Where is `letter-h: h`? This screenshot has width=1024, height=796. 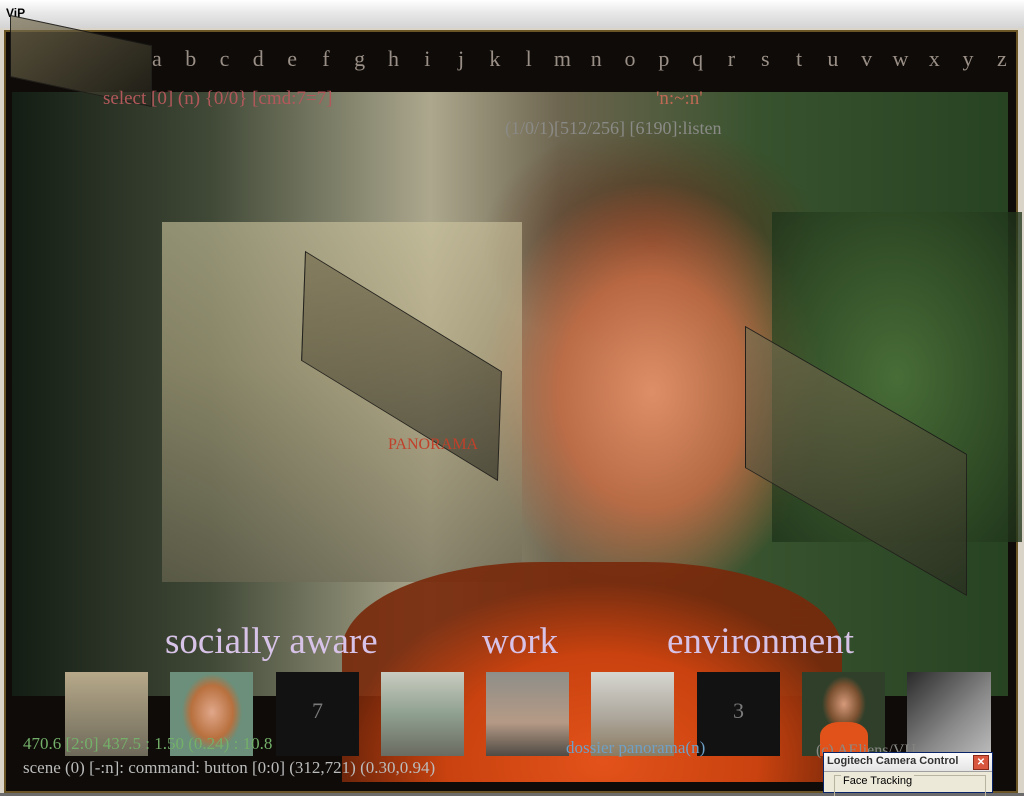 letter-h: h is located at coordinates (394, 61).